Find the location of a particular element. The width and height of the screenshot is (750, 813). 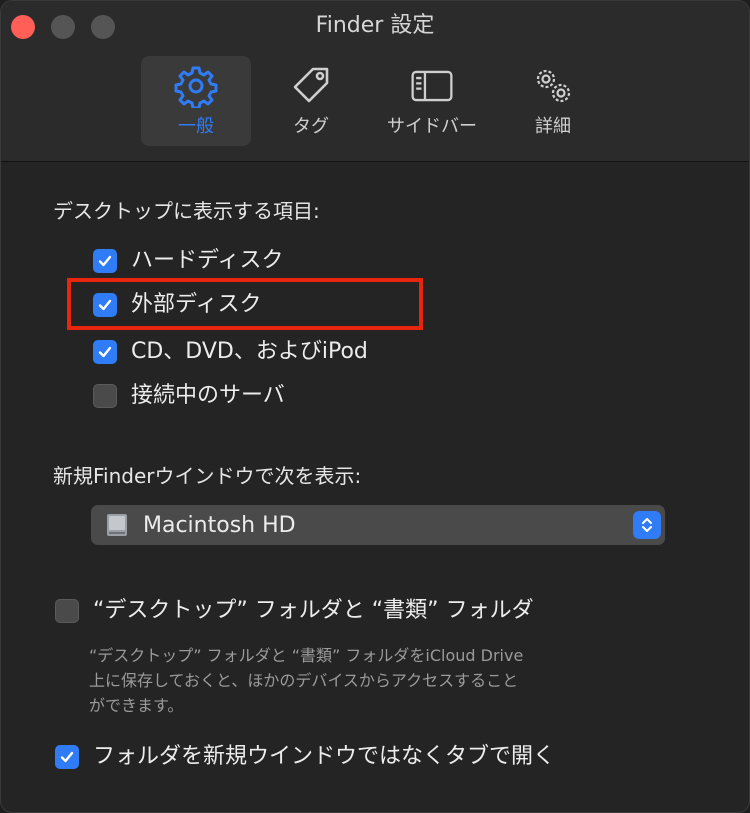

chevron-updown-icon is located at coordinates (647, 525).